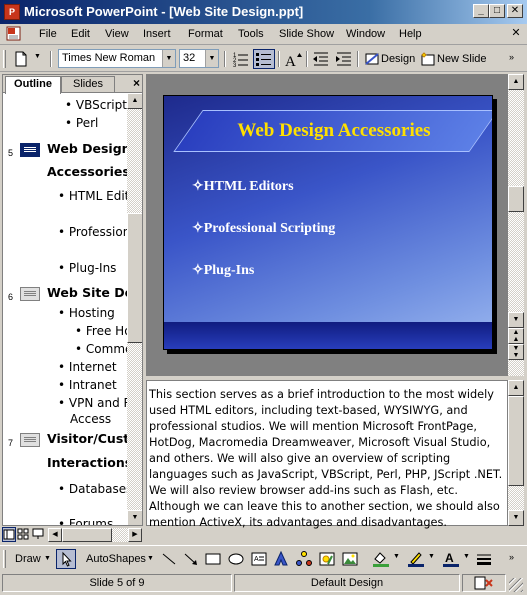  What do you see at coordinates (350, 559) in the screenshot?
I see `insert-picture-button` at bounding box center [350, 559].